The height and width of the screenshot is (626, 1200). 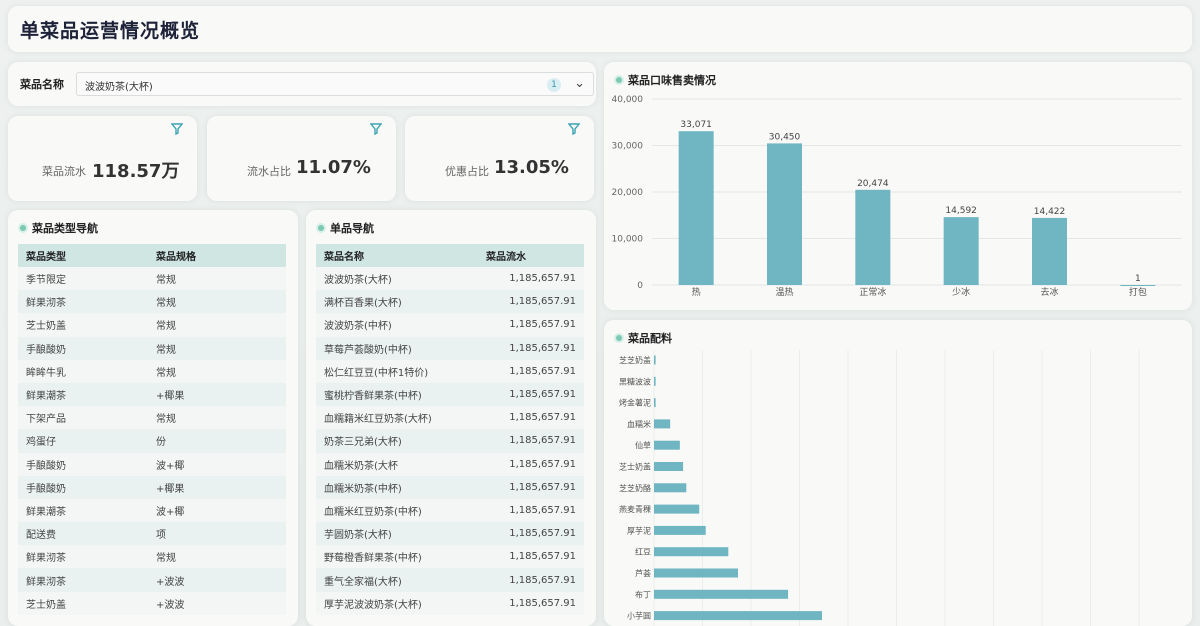 What do you see at coordinates (397, 371) in the screenshot?
I see `table-cell: 松仁红豆豆(中杯1特价)` at bounding box center [397, 371].